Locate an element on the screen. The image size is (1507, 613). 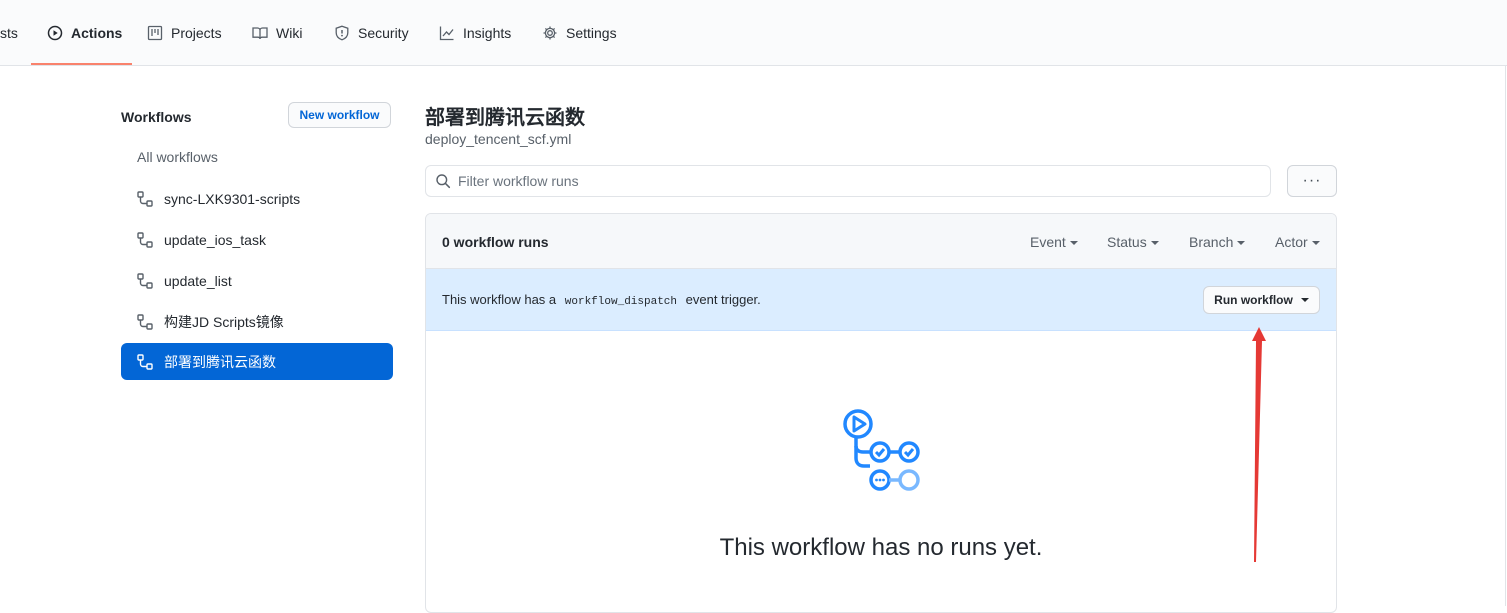
tab-actions: Actions is located at coordinates (84, 32).